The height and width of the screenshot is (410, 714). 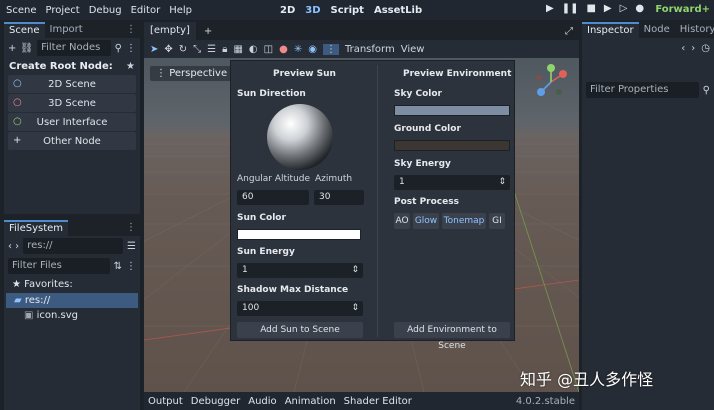 What do you see at coordinates (72, 141) in the screenshot?
I see `create-node-other-node: + Other Node` at bounding box center [72, 141].